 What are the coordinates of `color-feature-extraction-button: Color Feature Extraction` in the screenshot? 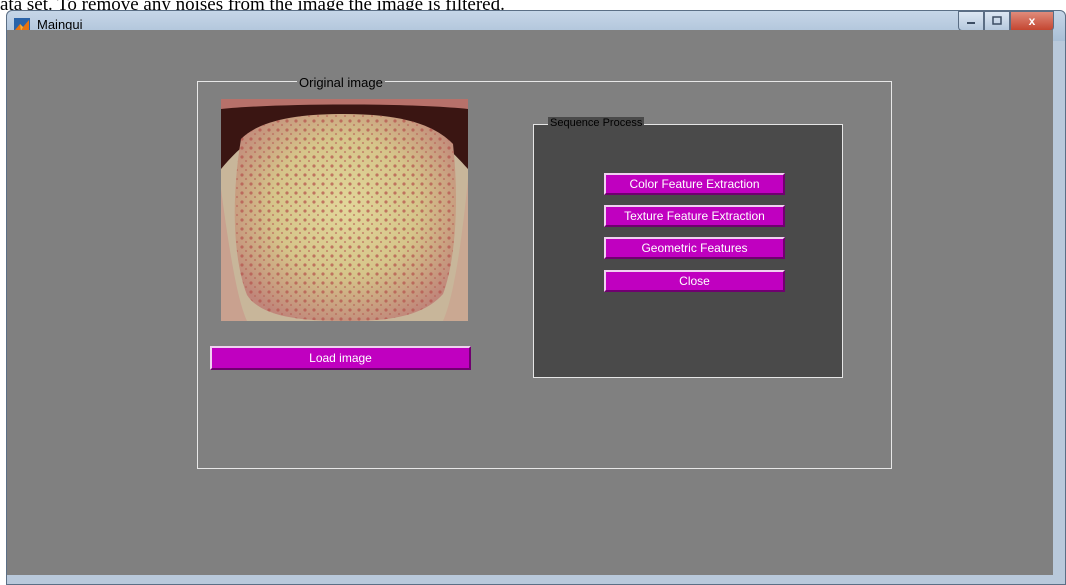 It's located at (694, 184).